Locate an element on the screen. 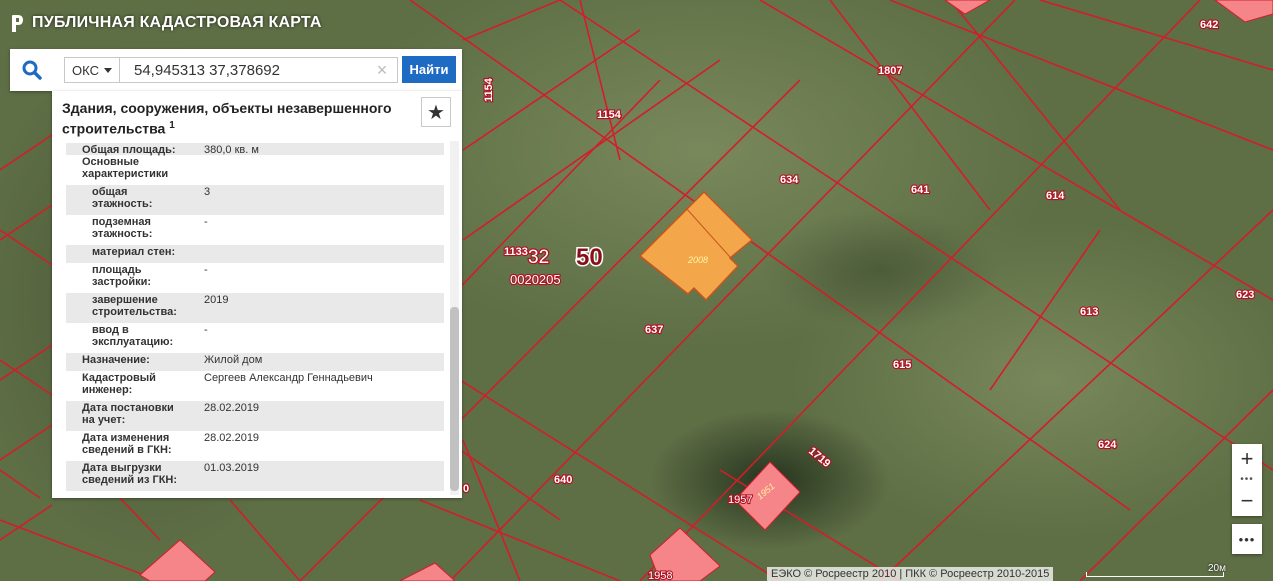 The image size is (1273, 581). attribute-value: 01.03.2019 is located at coordinates (232, 468).